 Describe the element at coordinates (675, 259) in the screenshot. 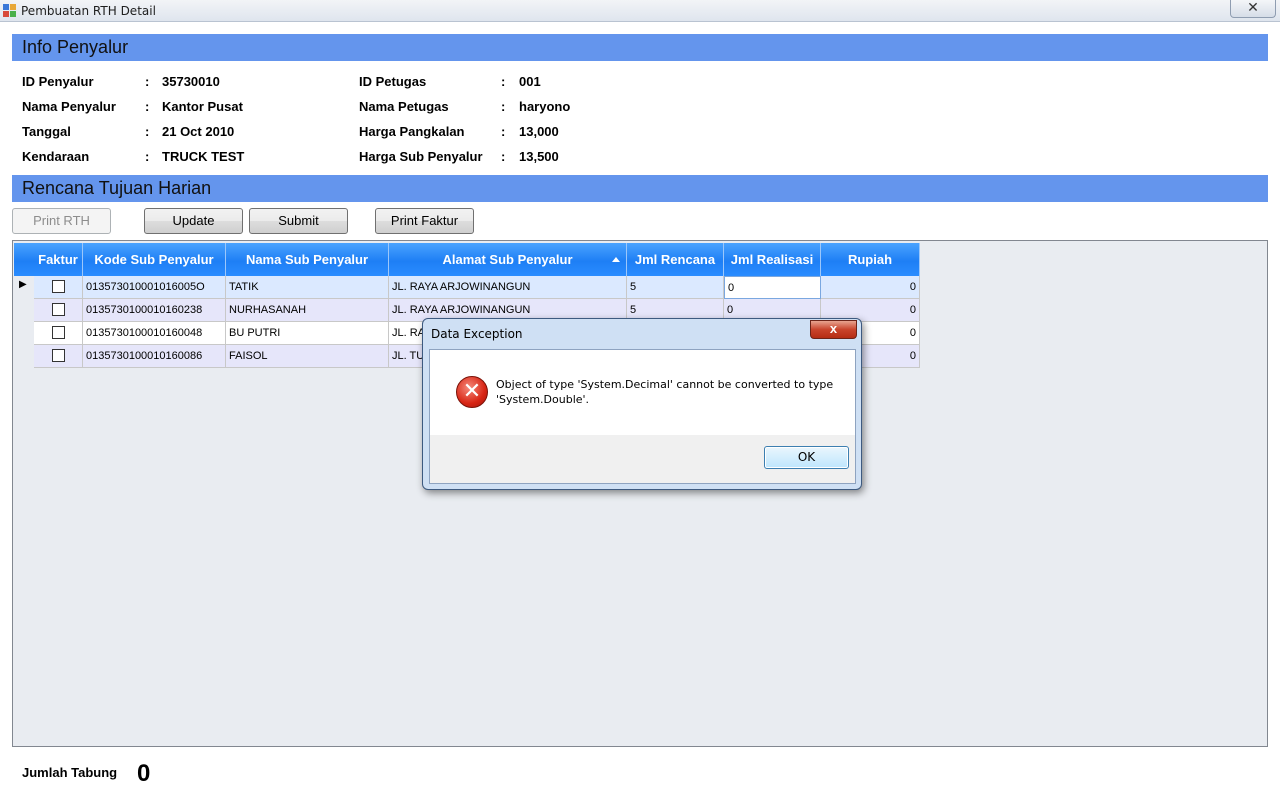

I see `column-header-jml-rencana: Jml Rencana` at that location.